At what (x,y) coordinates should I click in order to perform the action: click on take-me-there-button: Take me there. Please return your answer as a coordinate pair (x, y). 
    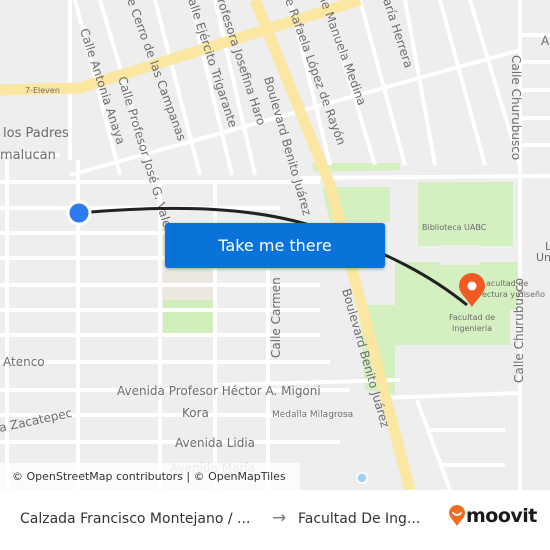
    Looking at the image, I should click on (275, 245).